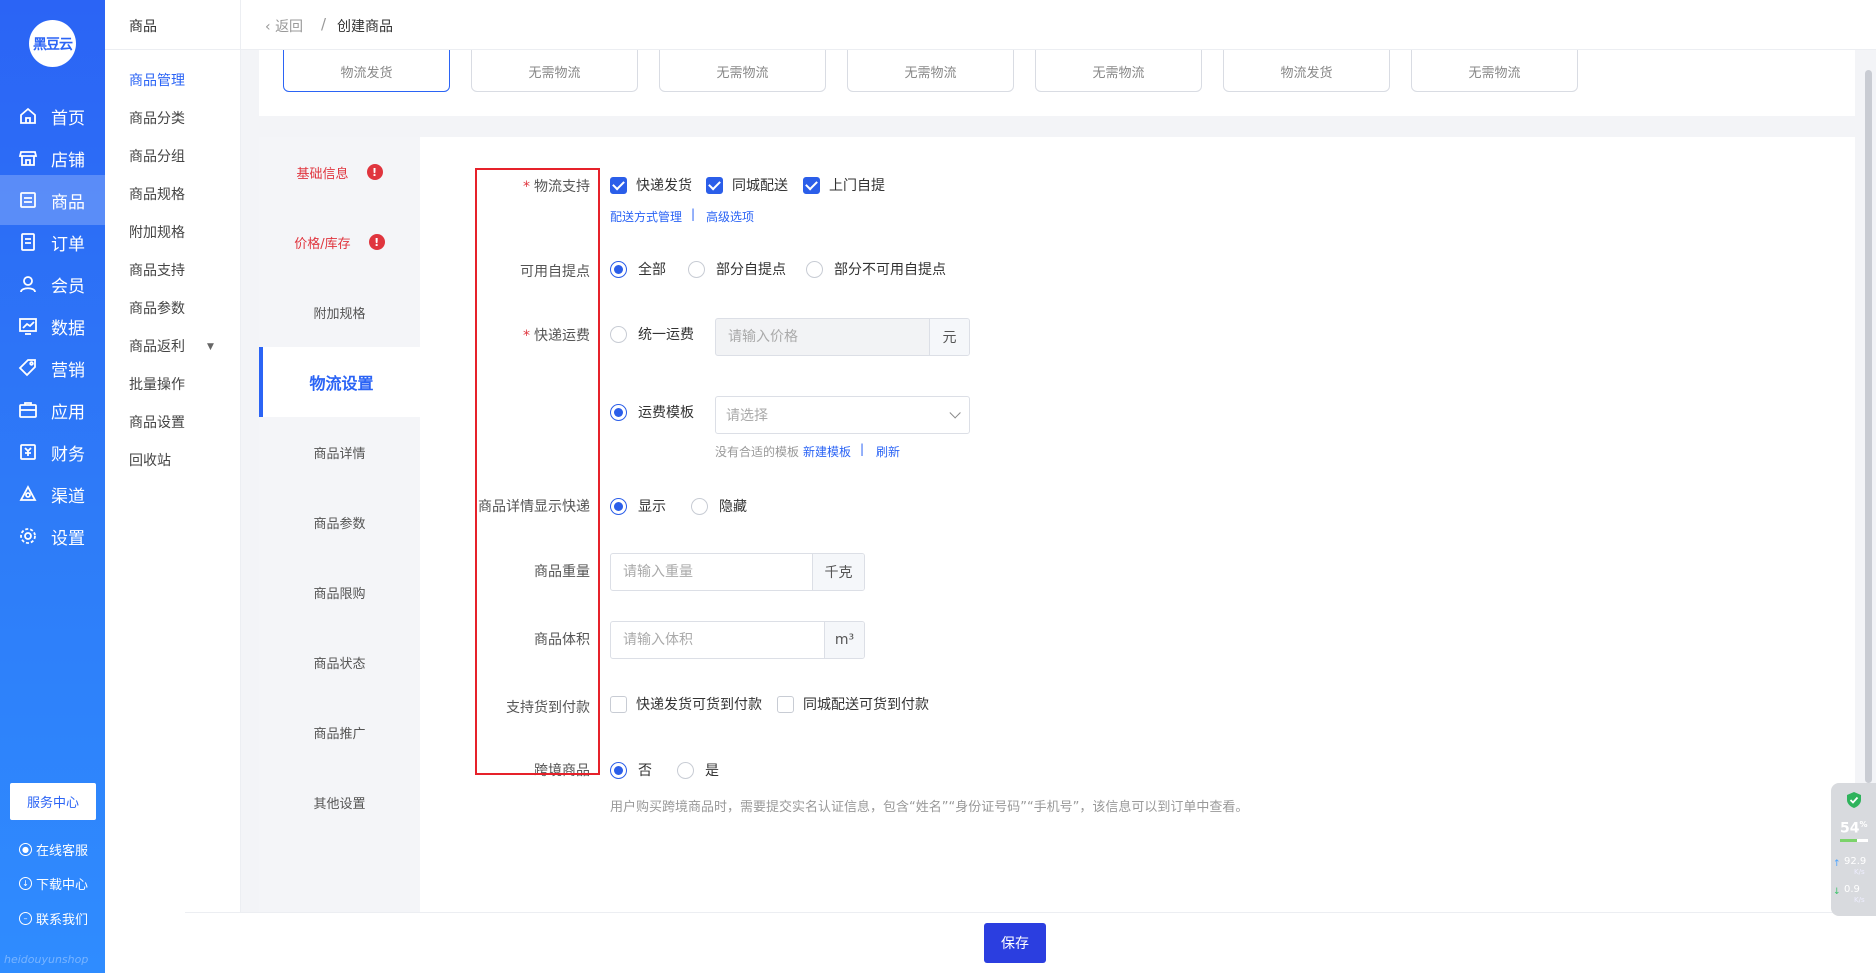 The image size is (1876, 973). What do you see at coordinates (652, 334) in the screenshot?
I see `radio-unified-fee: 统一运费` at bounding box center [652, 334].